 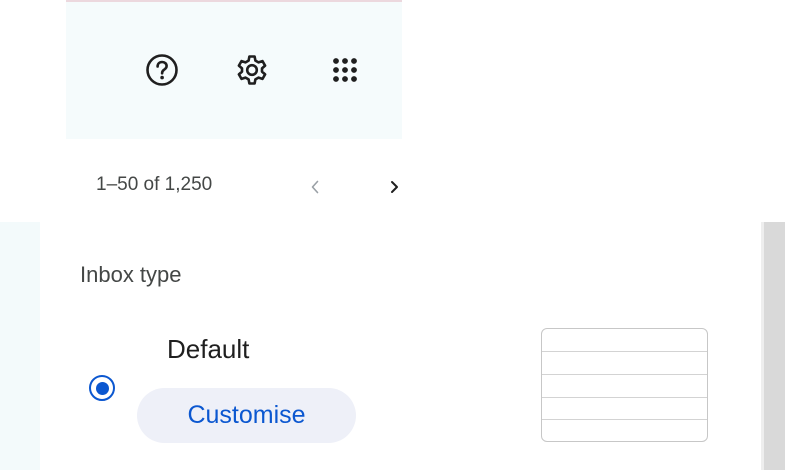 What do you see at coordinates (246, 415) in the screenshot?
I see `customise-button: Customise` at bounding box center [246, 415].